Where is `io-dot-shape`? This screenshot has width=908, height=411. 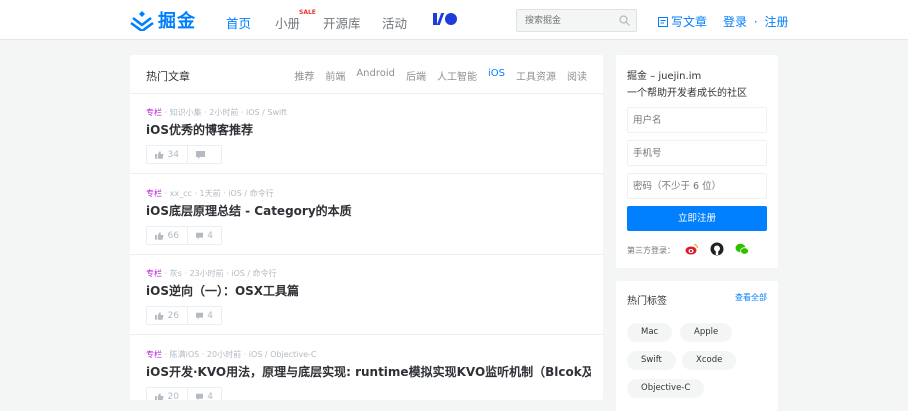
io-dot-shape is located at coordinates (451, 19).